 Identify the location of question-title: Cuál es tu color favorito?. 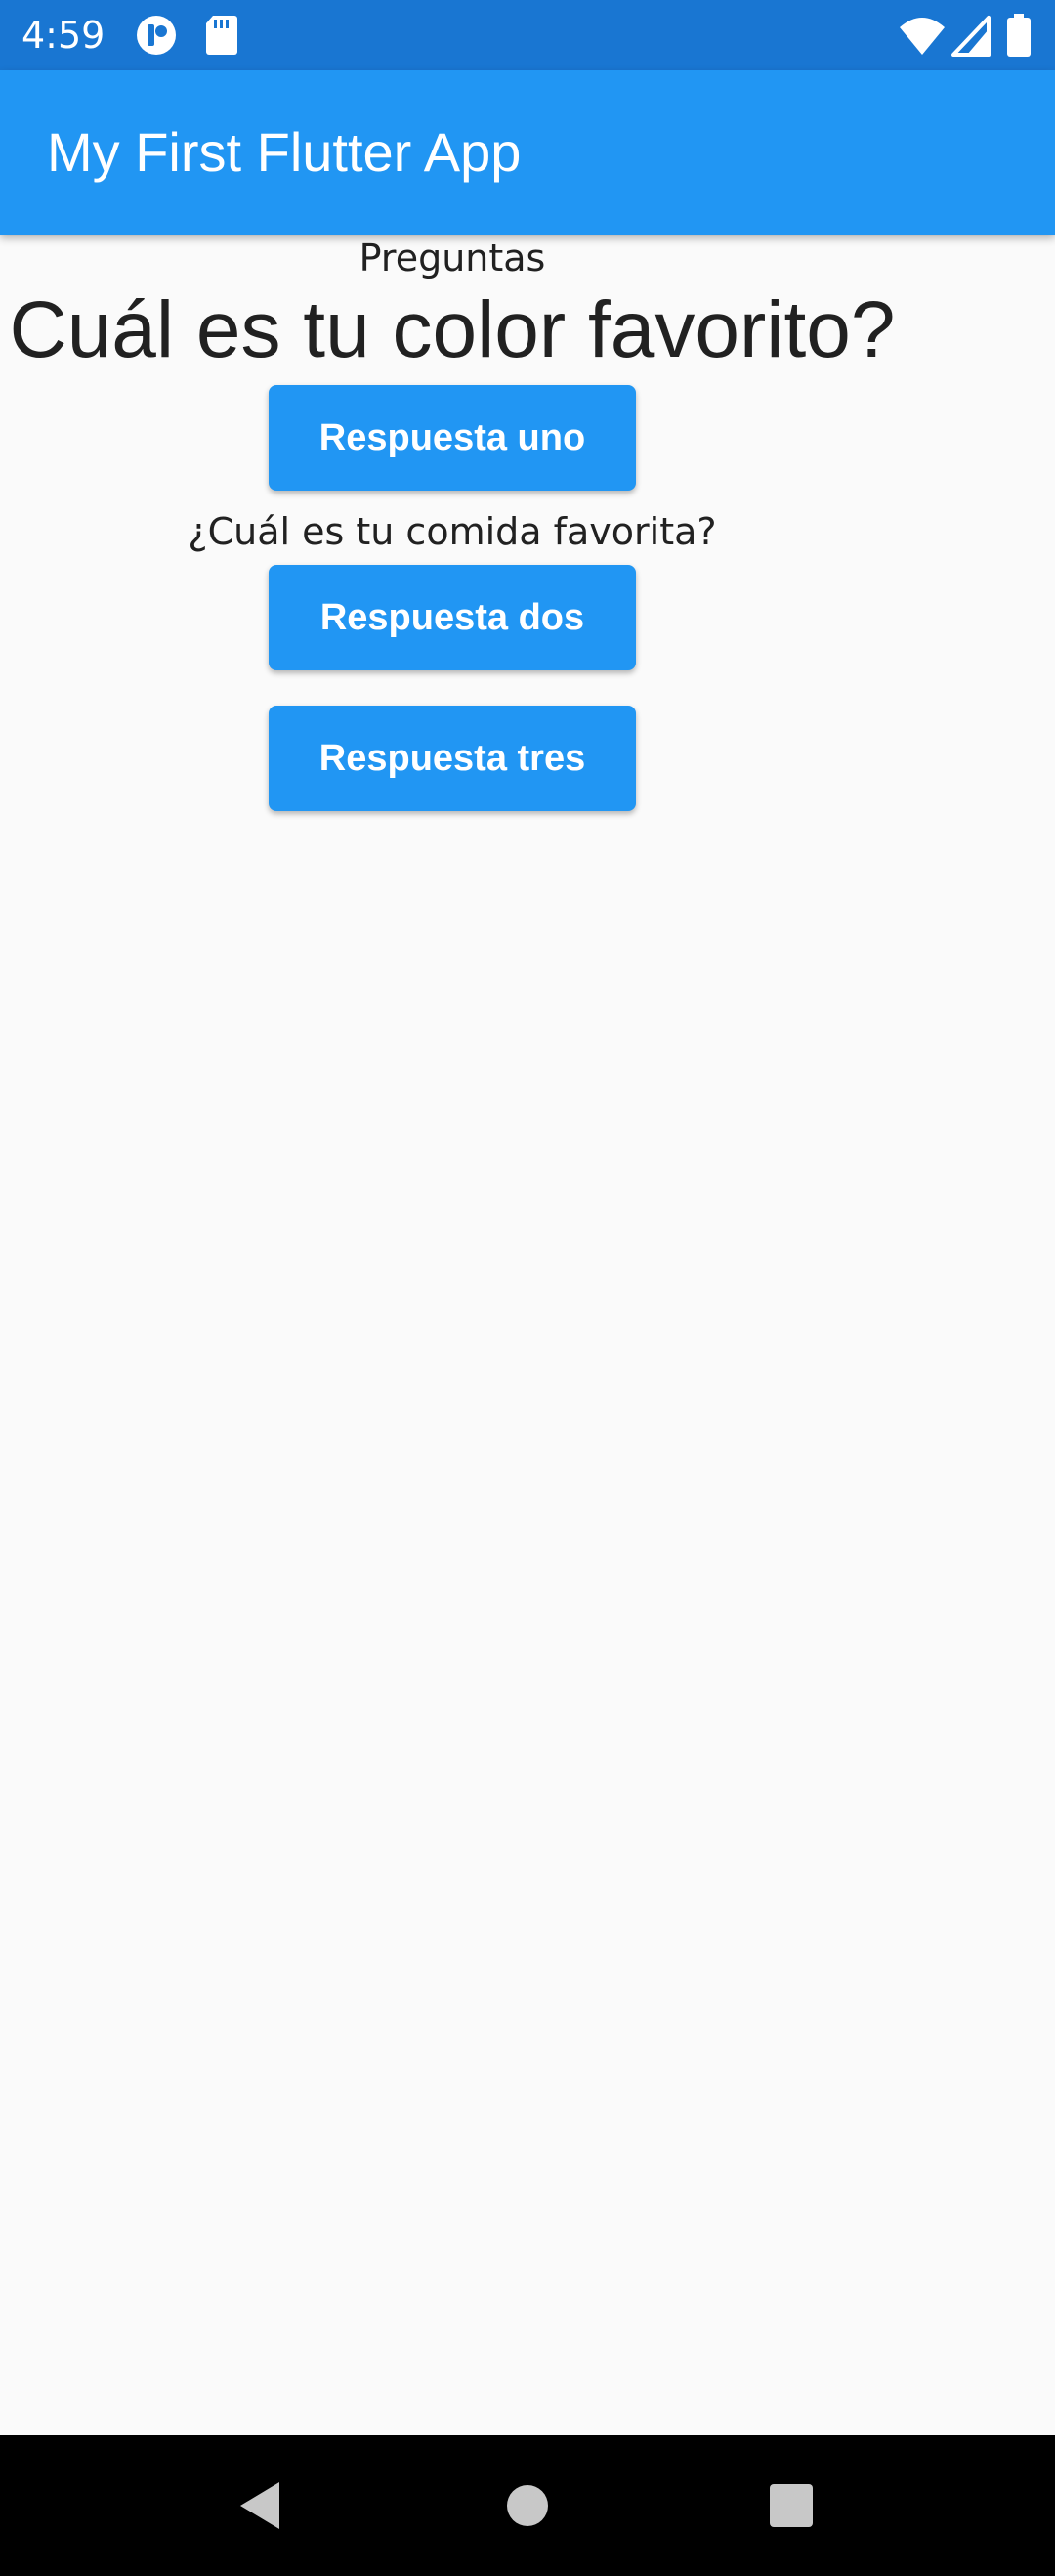
(452, 329).